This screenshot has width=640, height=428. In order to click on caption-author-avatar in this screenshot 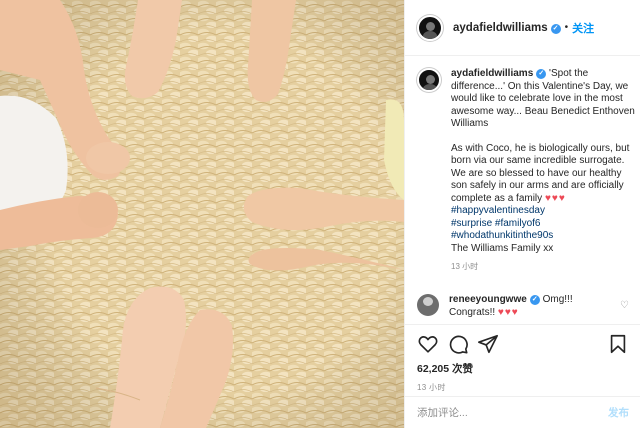, I will do `click(429, 80)`.